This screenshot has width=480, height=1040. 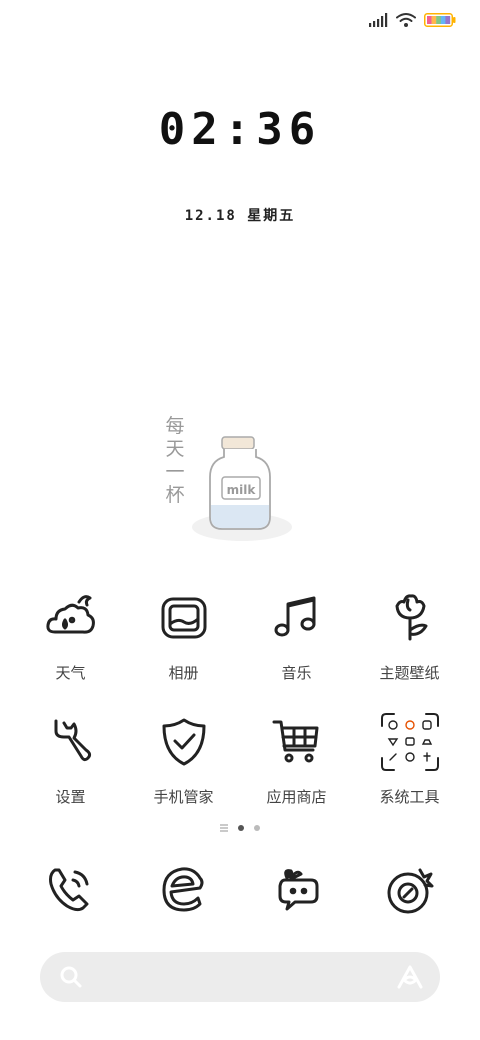 I want to click on settings-icon, so click(x=71, y=742).